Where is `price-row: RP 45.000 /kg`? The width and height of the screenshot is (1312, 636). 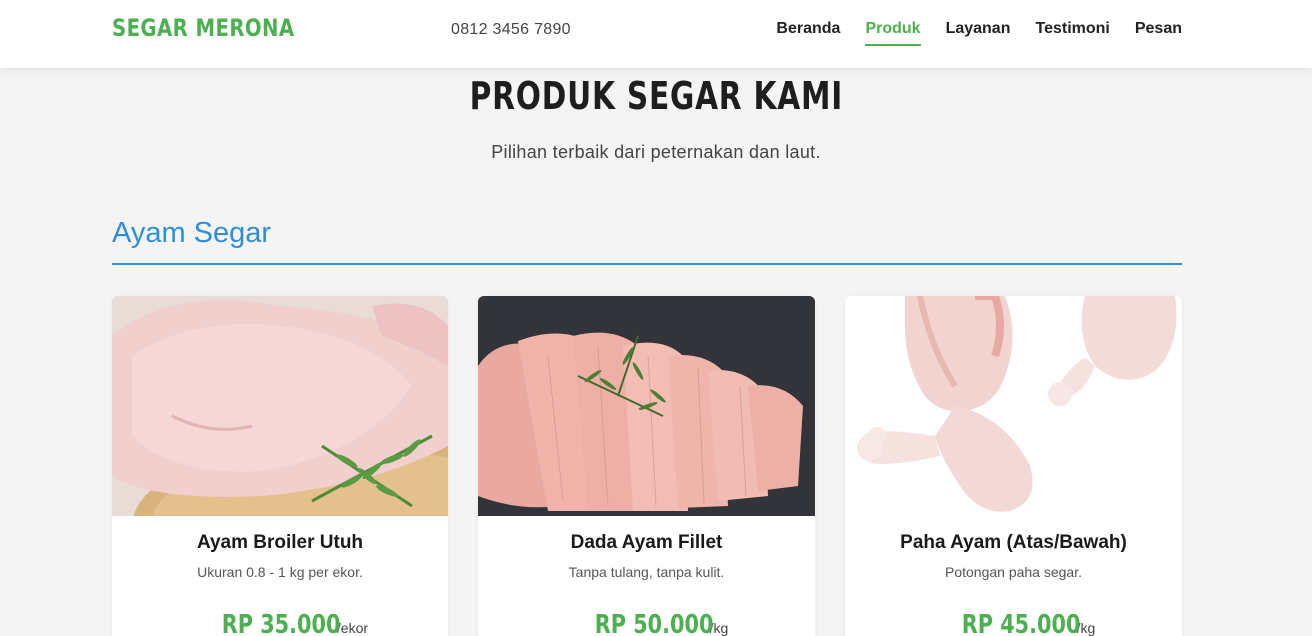
price-row: RP 45.000 /kg is located at coordinates (1013, 623).